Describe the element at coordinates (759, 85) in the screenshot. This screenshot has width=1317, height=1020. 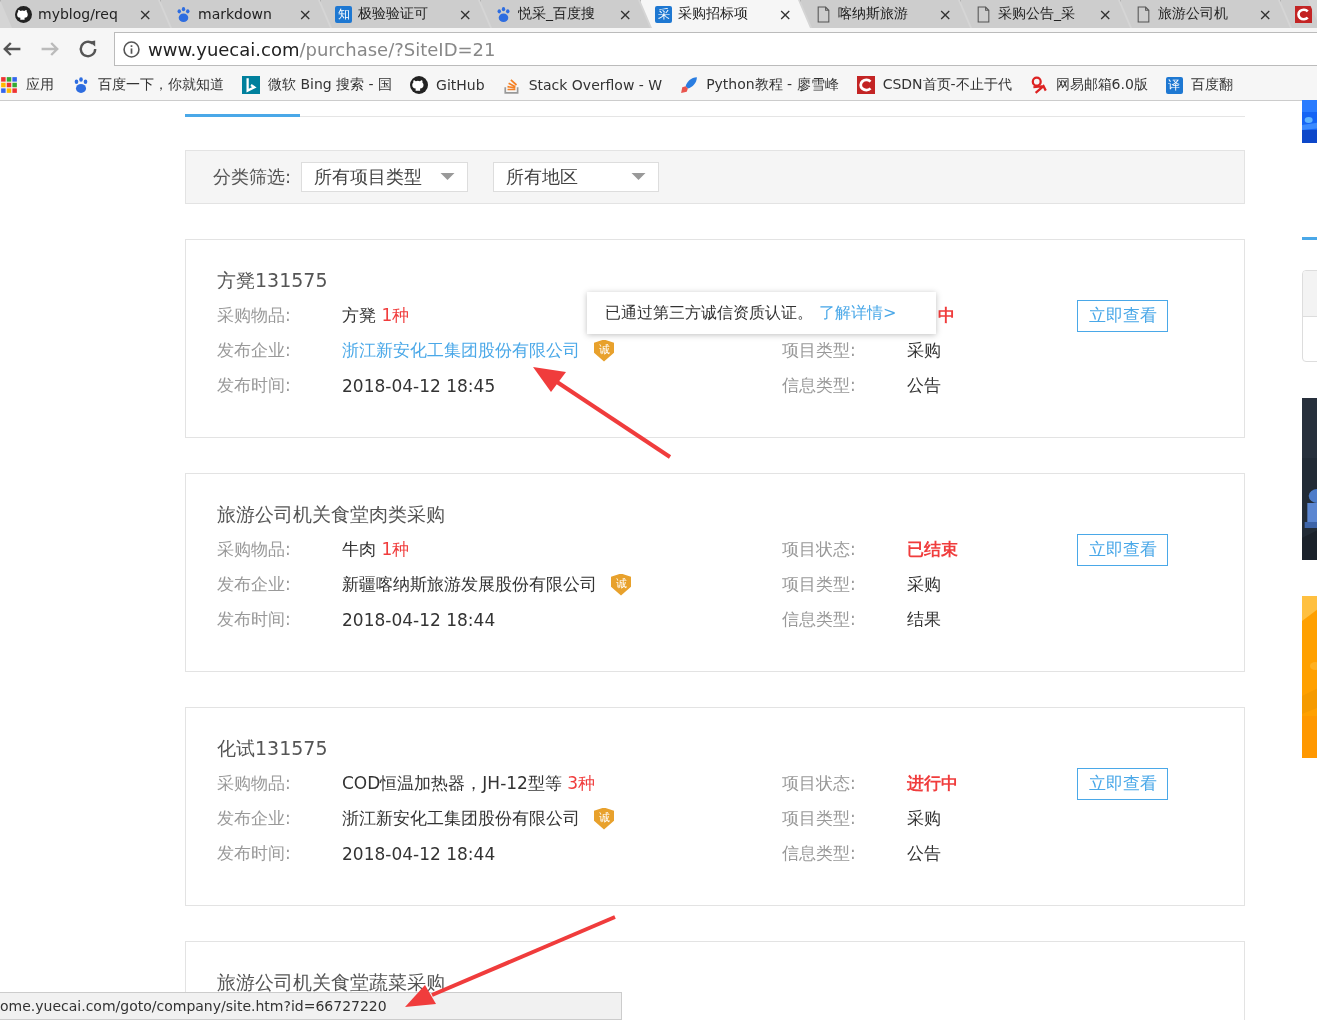
I see `bookmark: Python教程 - 廖雪峰` at that location.